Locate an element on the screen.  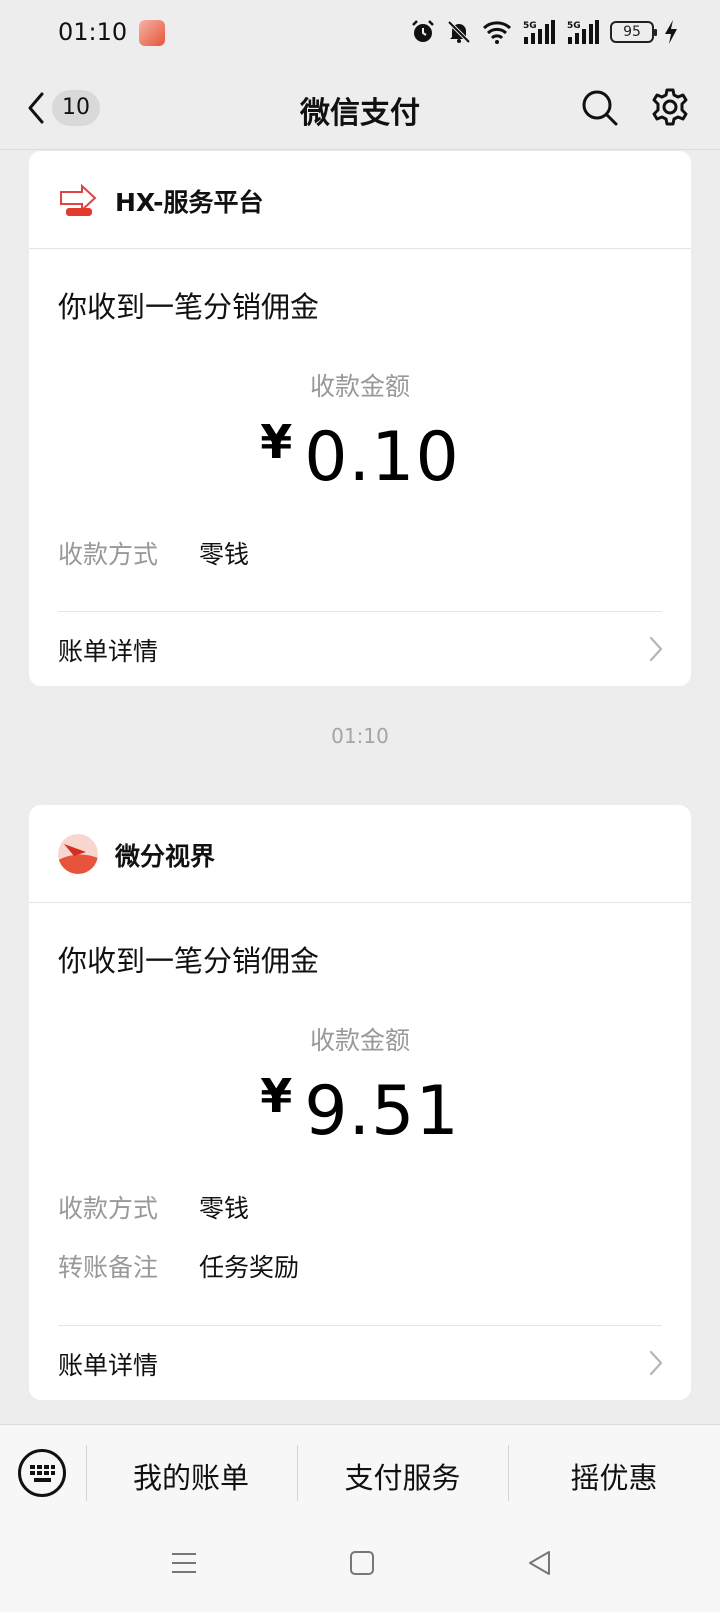
search-button is located at coordinates (600, 108).